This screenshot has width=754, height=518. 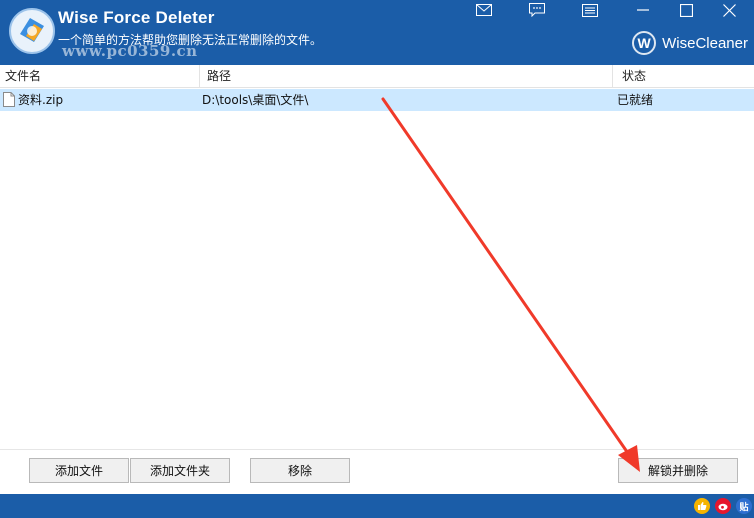 I want to click on minimize-button, so click(x=643, y=10).